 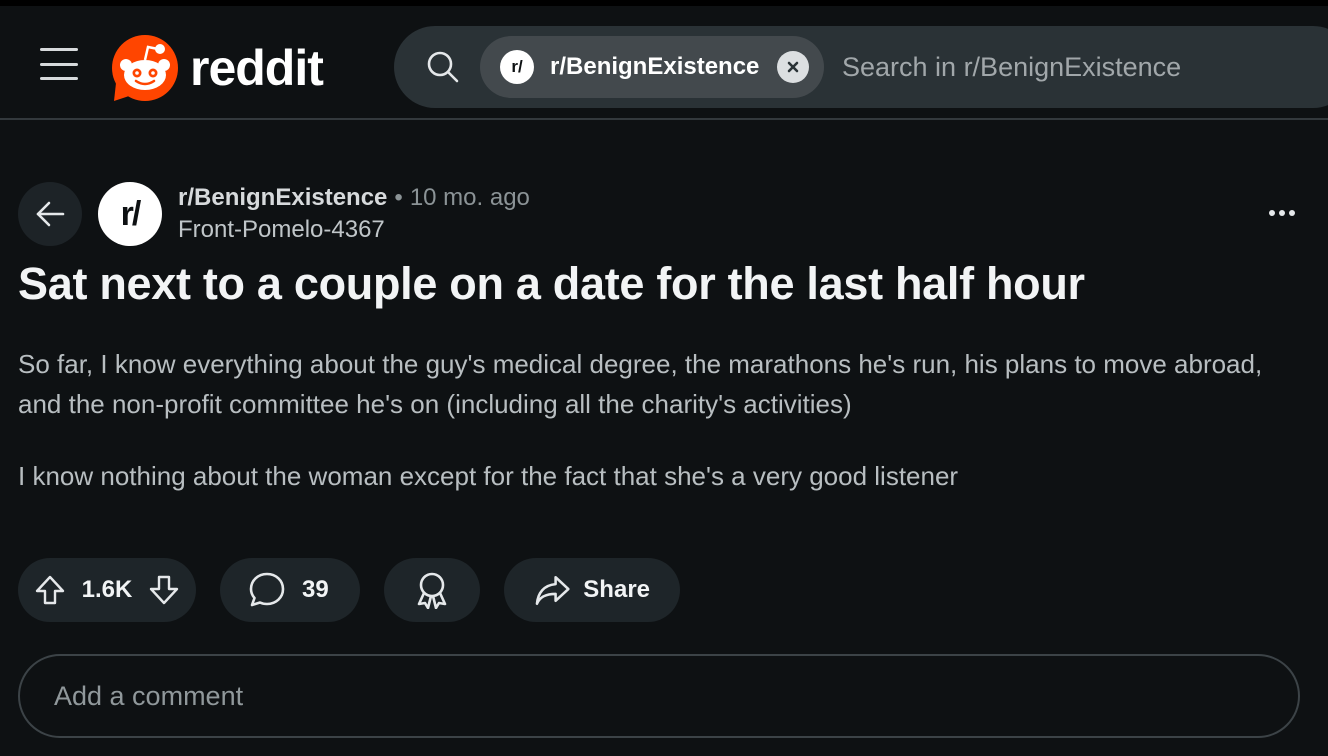 What do you see at coordinates (164, 590) in the screenshot?
I see `downvote-icon` at bounding box center [164, 590].